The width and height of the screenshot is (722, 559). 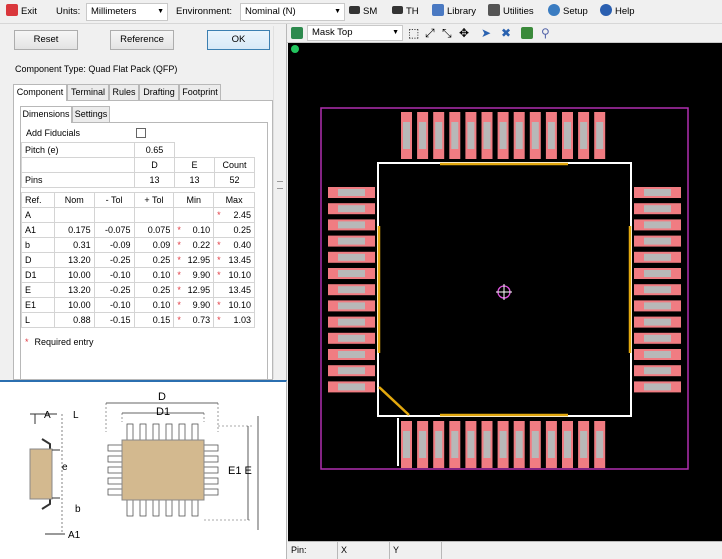 What do you see at coordinates (506, 33) in the screenshot?
I see `tools-icon: ✖` at bounding box center [506, 33].